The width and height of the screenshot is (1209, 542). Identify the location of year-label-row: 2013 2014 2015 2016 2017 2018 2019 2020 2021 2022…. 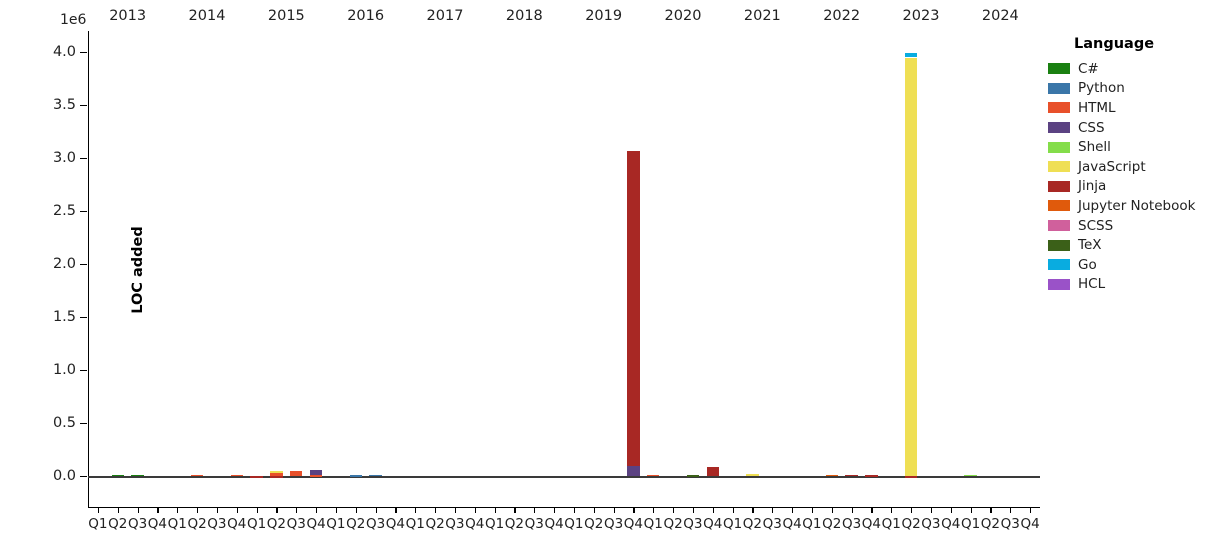
(564, 19).